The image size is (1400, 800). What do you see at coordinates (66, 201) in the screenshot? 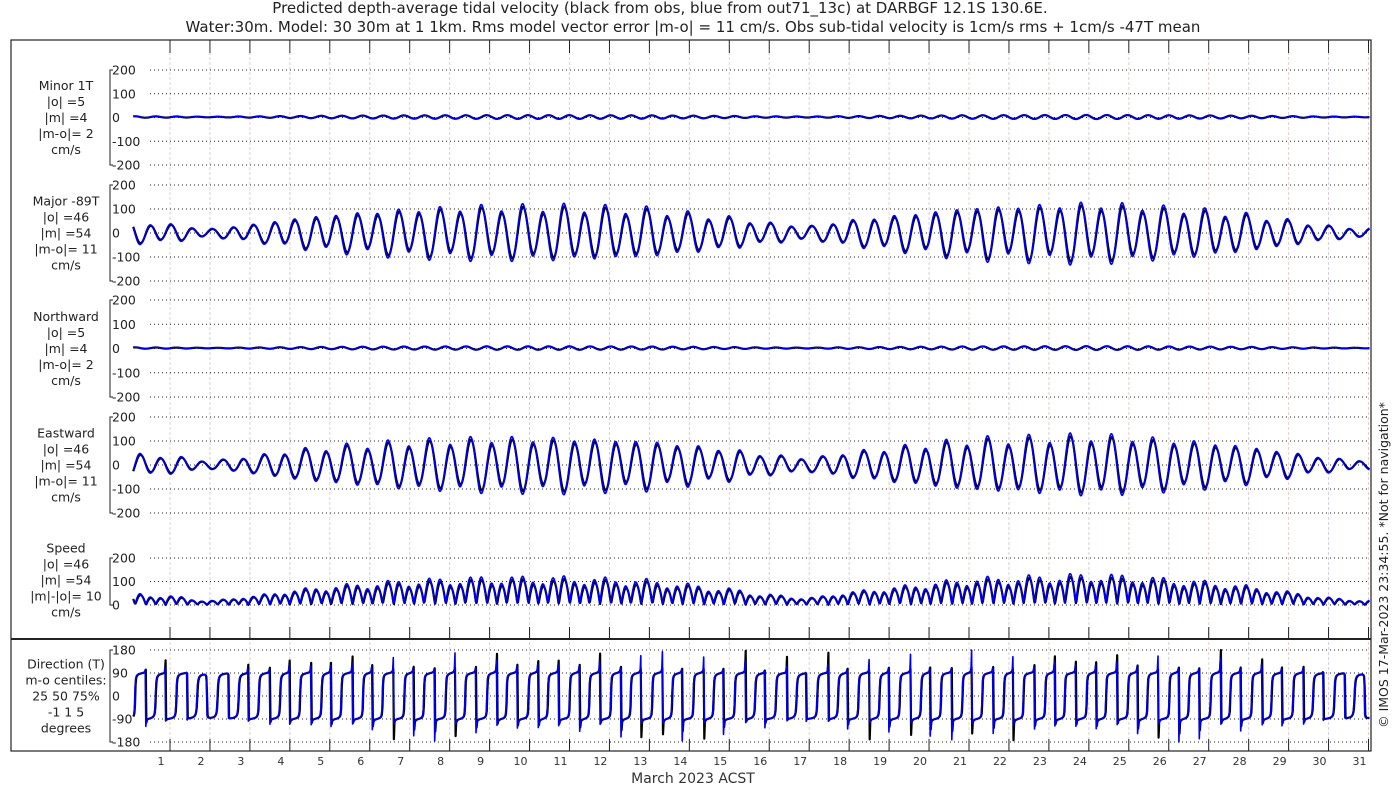
I see `panel-label-line: Major -89T` at bounding box center [66, 201].